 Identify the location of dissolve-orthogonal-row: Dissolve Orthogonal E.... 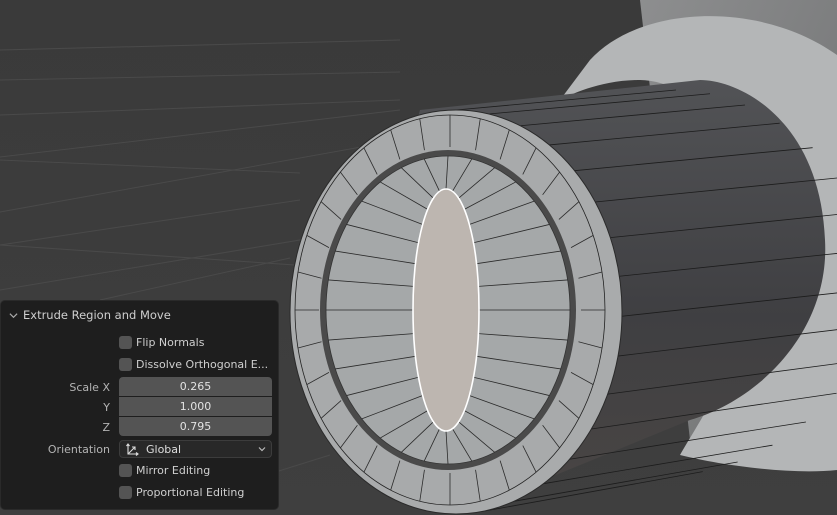
(140, 365).